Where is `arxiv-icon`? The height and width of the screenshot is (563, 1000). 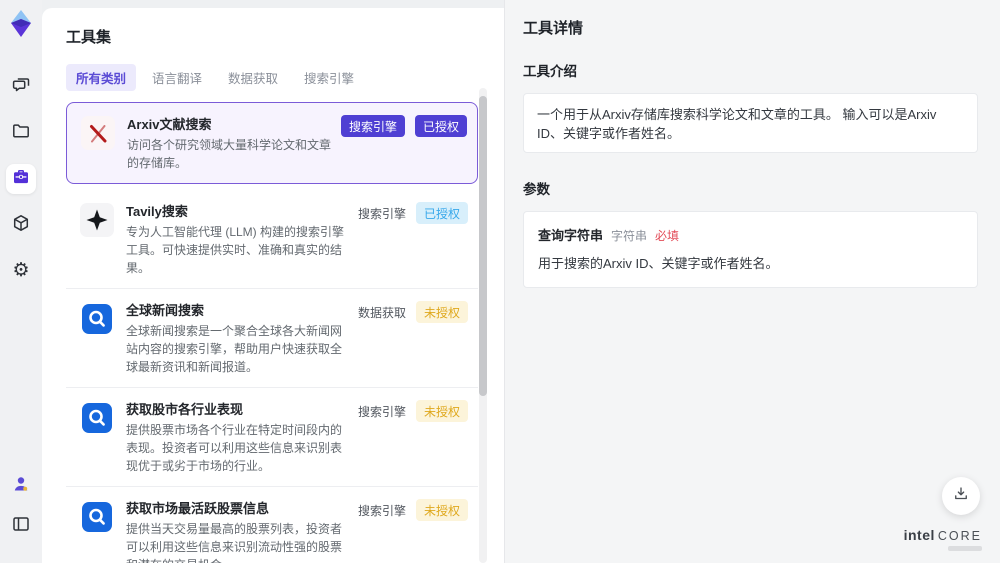
arxiv-icon is located at coordinates (98, 133).